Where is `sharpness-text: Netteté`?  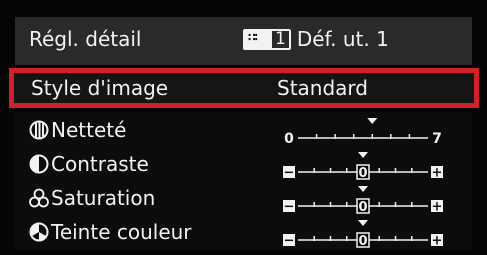 sharpness-text: Netteté is located at coordinates (89, 130).